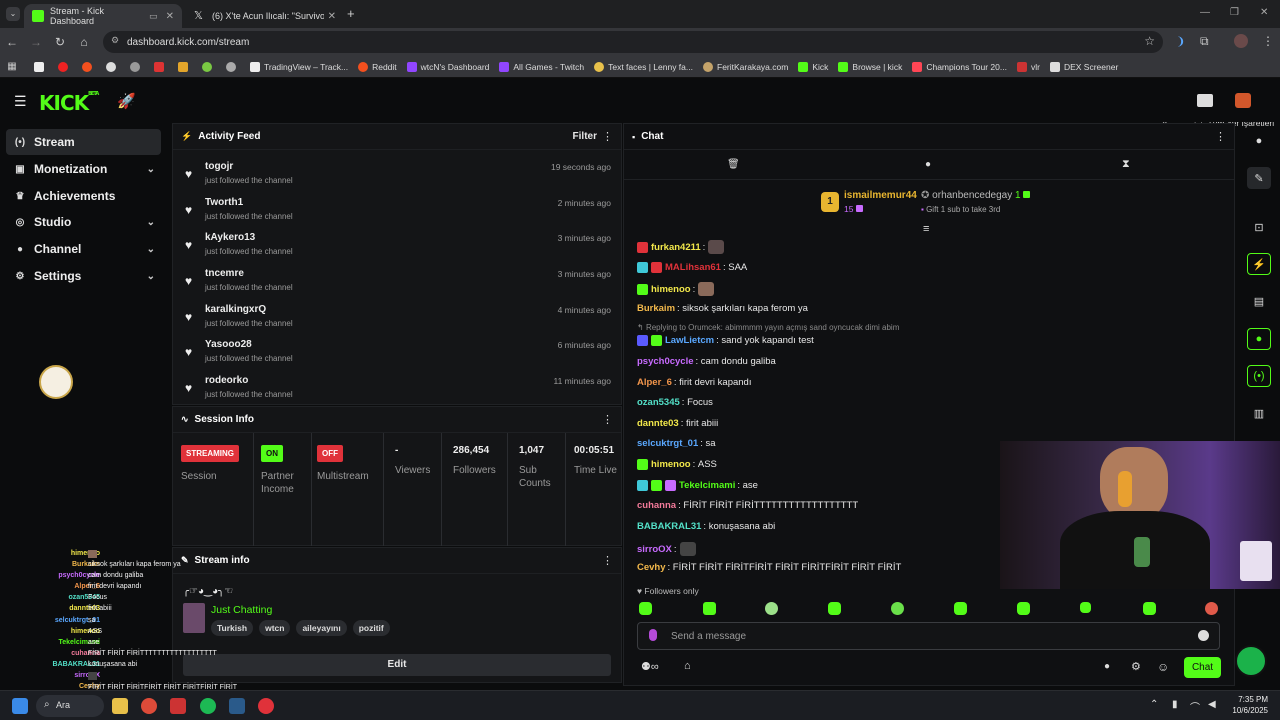 Image resolution: width=1280 pixels, height=720 pixels. I want to click on expand-leaderboard-icon: ≡, so click(926, 229).